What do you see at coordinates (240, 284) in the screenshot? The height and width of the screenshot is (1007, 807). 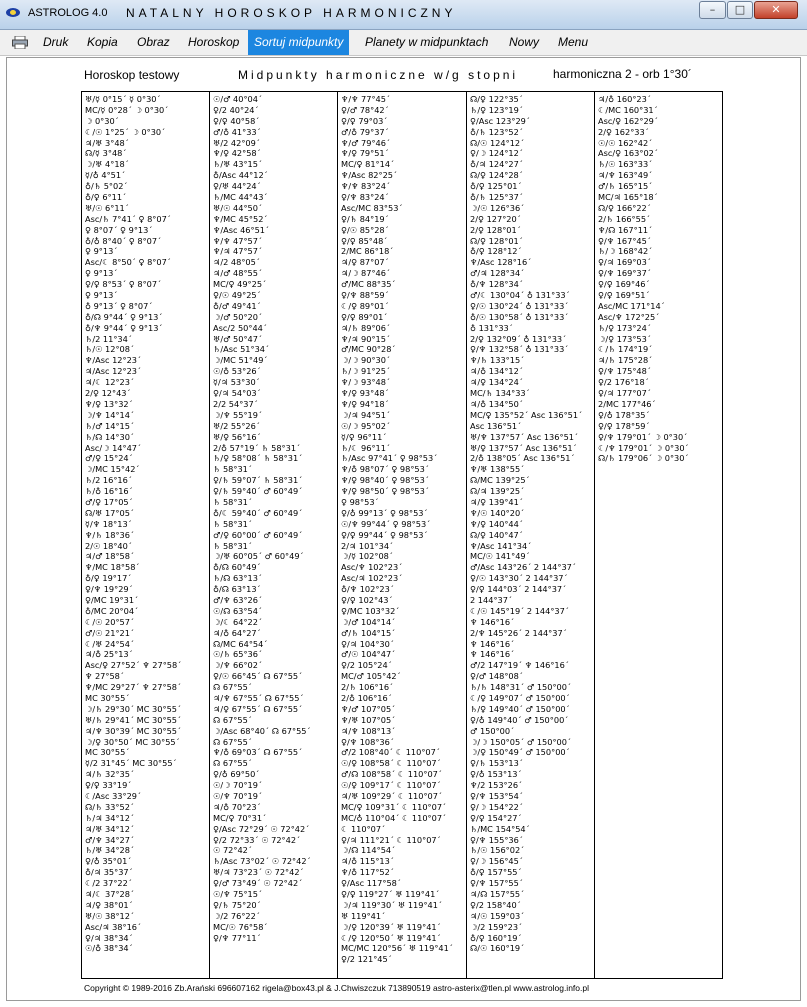 I see `midpoint-entry: MC/♀ 49°25´` at bounding box center [240, 284].